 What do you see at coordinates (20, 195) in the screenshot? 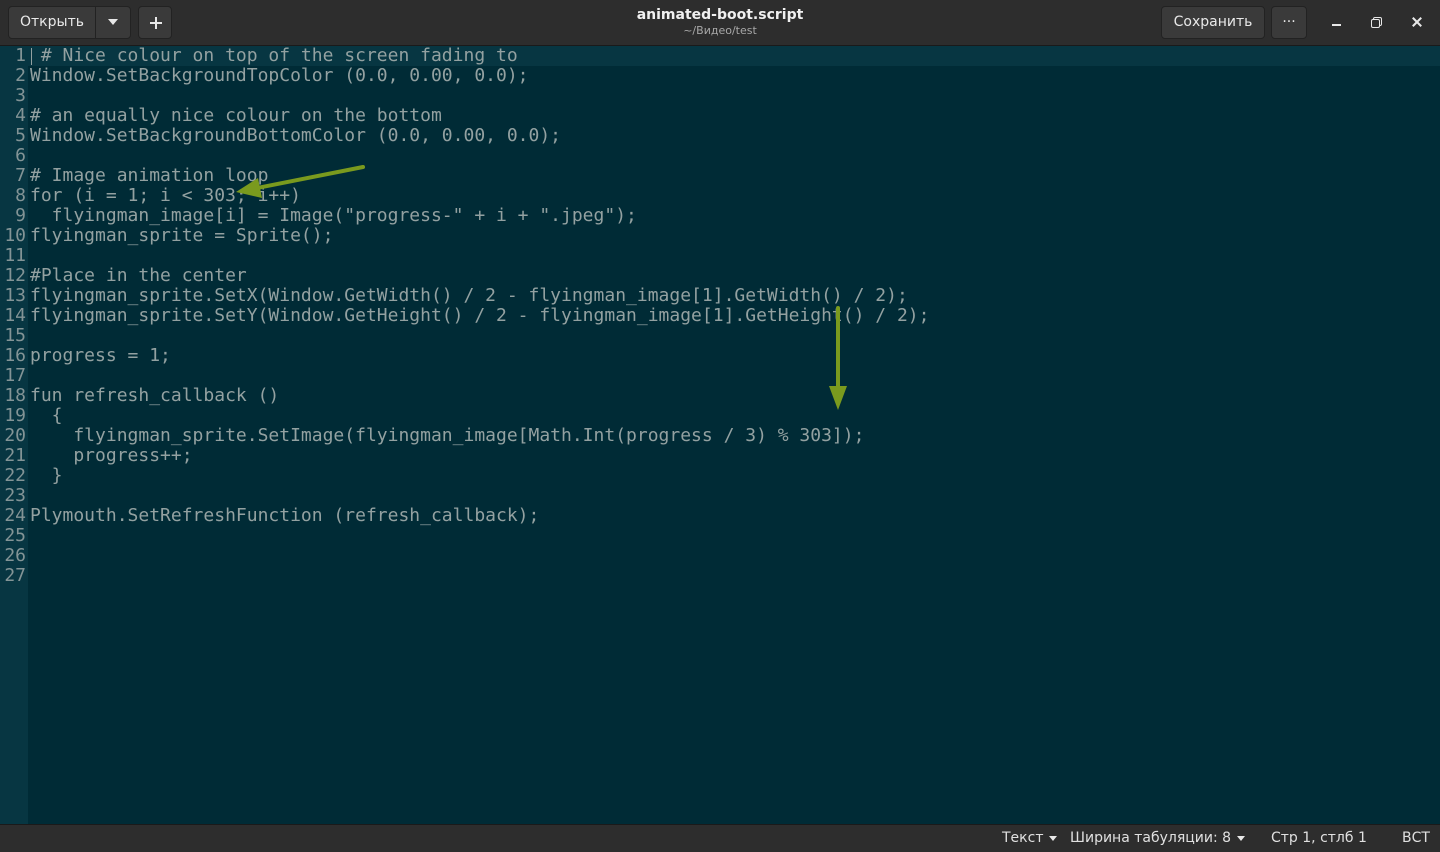
I see `line-number: 8` at bounding box center [20, 195].